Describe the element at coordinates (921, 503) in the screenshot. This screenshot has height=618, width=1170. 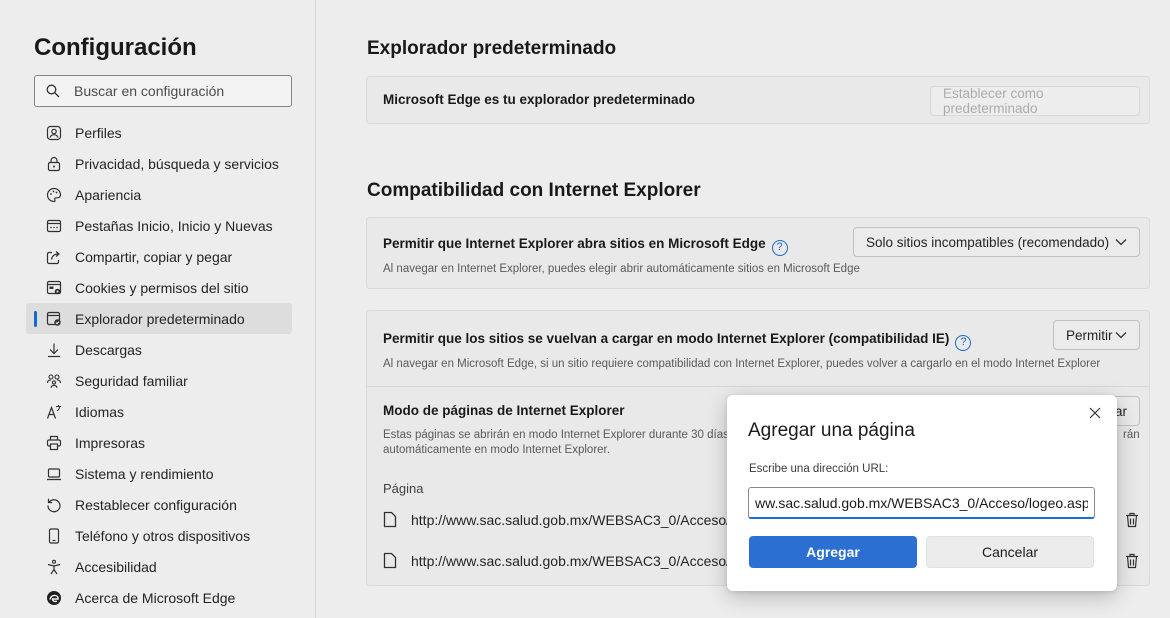
I see `url-input` at that location.